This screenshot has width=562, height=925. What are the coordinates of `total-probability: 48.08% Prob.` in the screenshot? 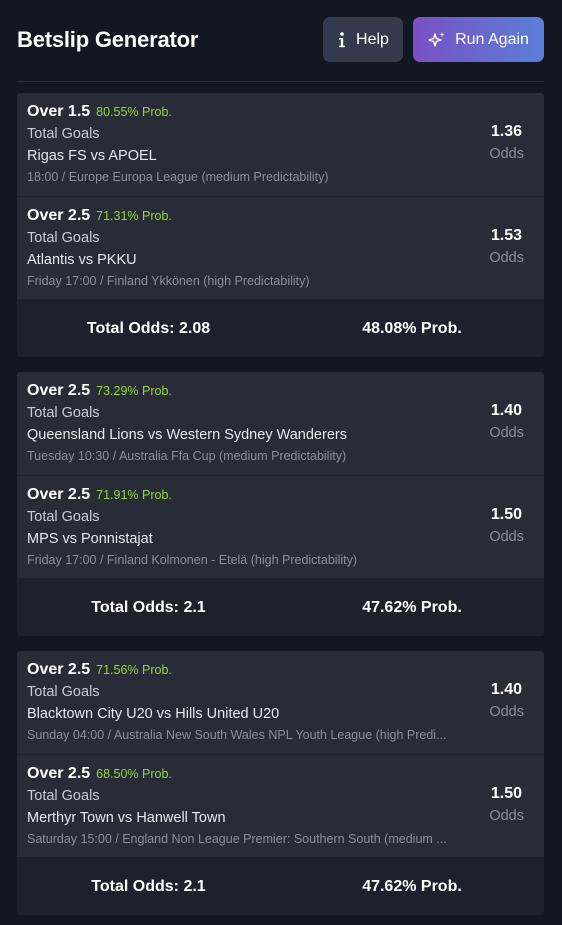 It's located at (412, 328).